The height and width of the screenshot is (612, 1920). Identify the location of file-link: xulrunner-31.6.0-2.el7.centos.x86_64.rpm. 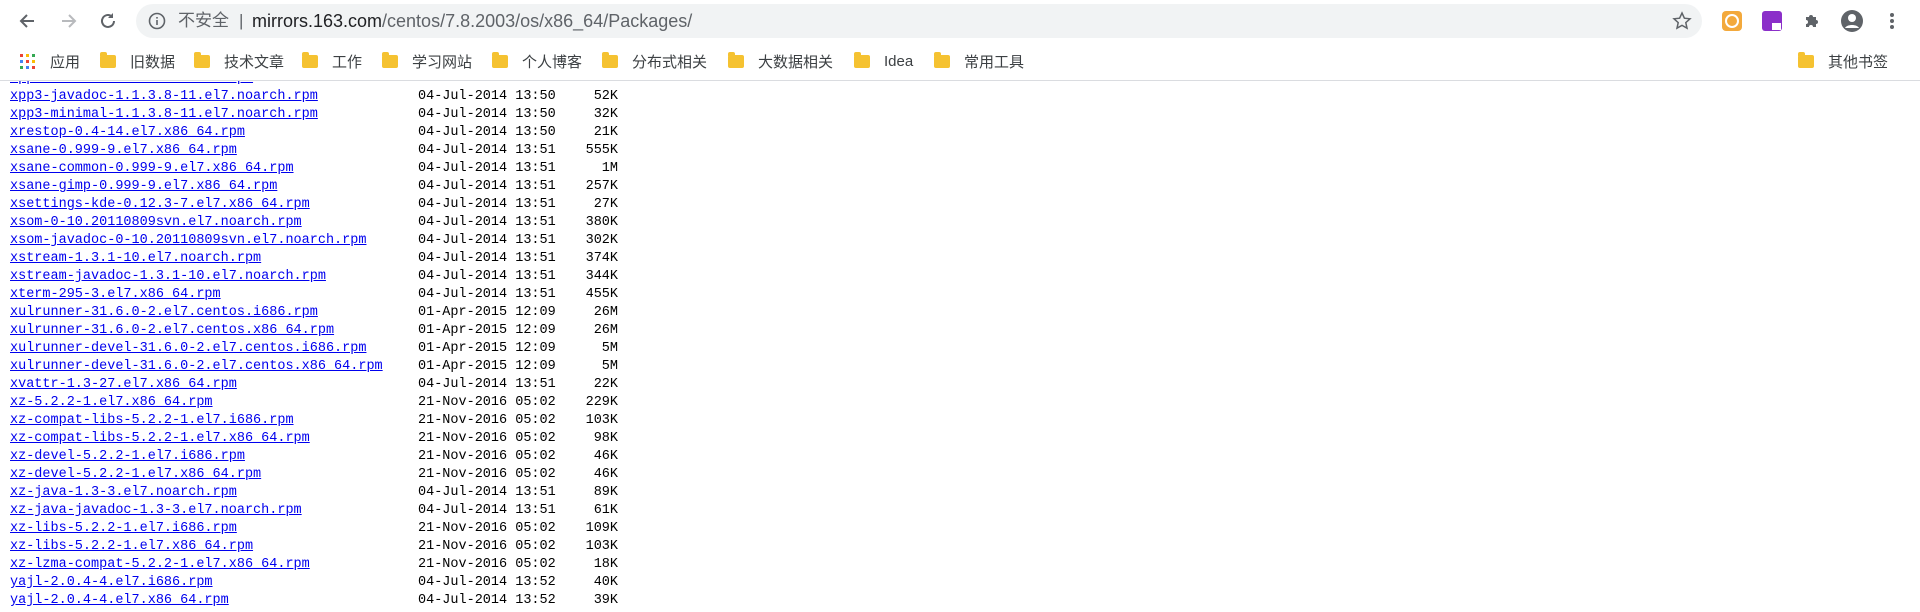
(172, 330).